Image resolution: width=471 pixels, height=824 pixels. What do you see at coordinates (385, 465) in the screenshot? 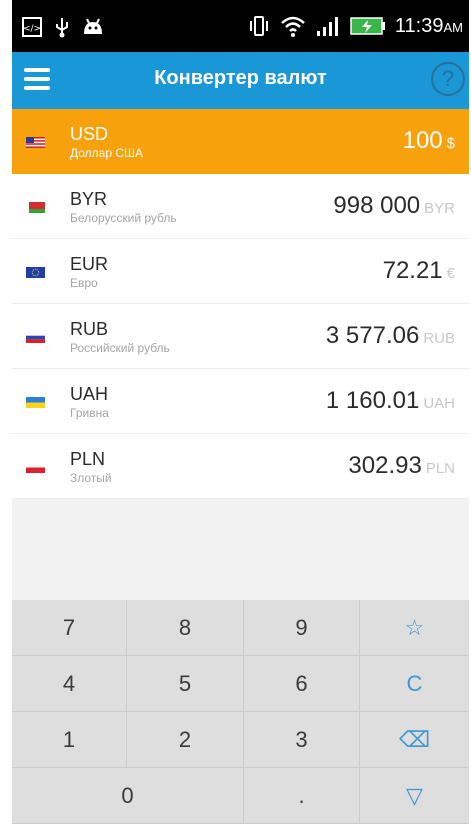
I see `amount-value: 302.93` at bounding box center [385, 465].